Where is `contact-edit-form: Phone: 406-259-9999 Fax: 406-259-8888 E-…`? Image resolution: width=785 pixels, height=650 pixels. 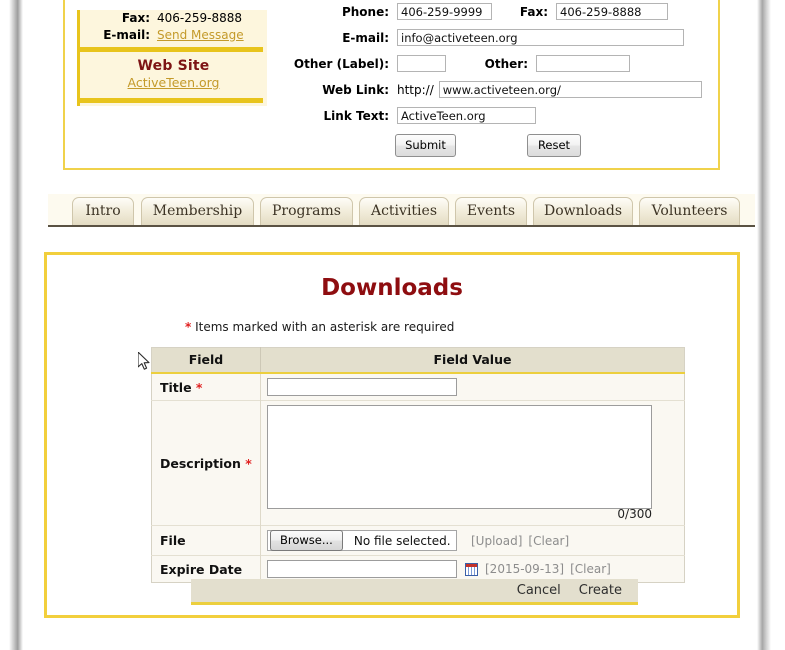 contact-edit-form: Phone: 406-259-9999 Fax: 406-259-8888 E-… is located at coordinates (497, 83).